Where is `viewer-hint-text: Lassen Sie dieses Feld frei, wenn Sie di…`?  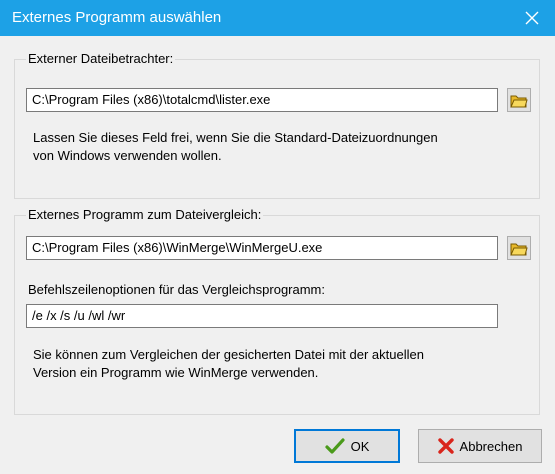
viewer-hint-text: Lassen Sie dieses Feld frei, wenn Sie di… is located at coordinates (235, 146).